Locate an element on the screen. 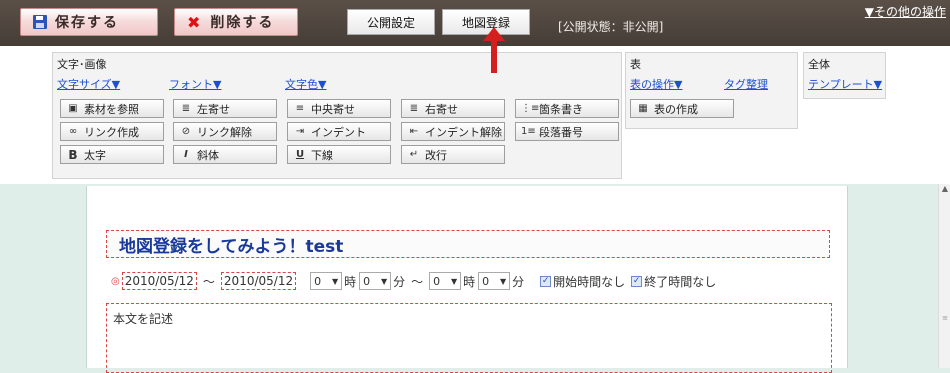 Image resolution: width=950 pixels, height=373 pixels. toolbar-button-indent: ⇥ インデント is located at coordinates (339, 131).